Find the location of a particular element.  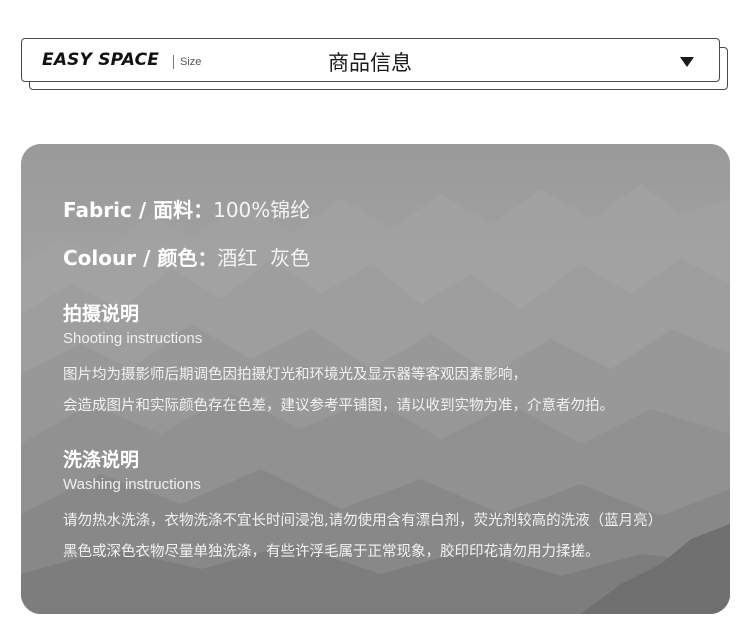

header-bar: EASY SPACE Size 商品信息 is located at coordinates (370, 60).